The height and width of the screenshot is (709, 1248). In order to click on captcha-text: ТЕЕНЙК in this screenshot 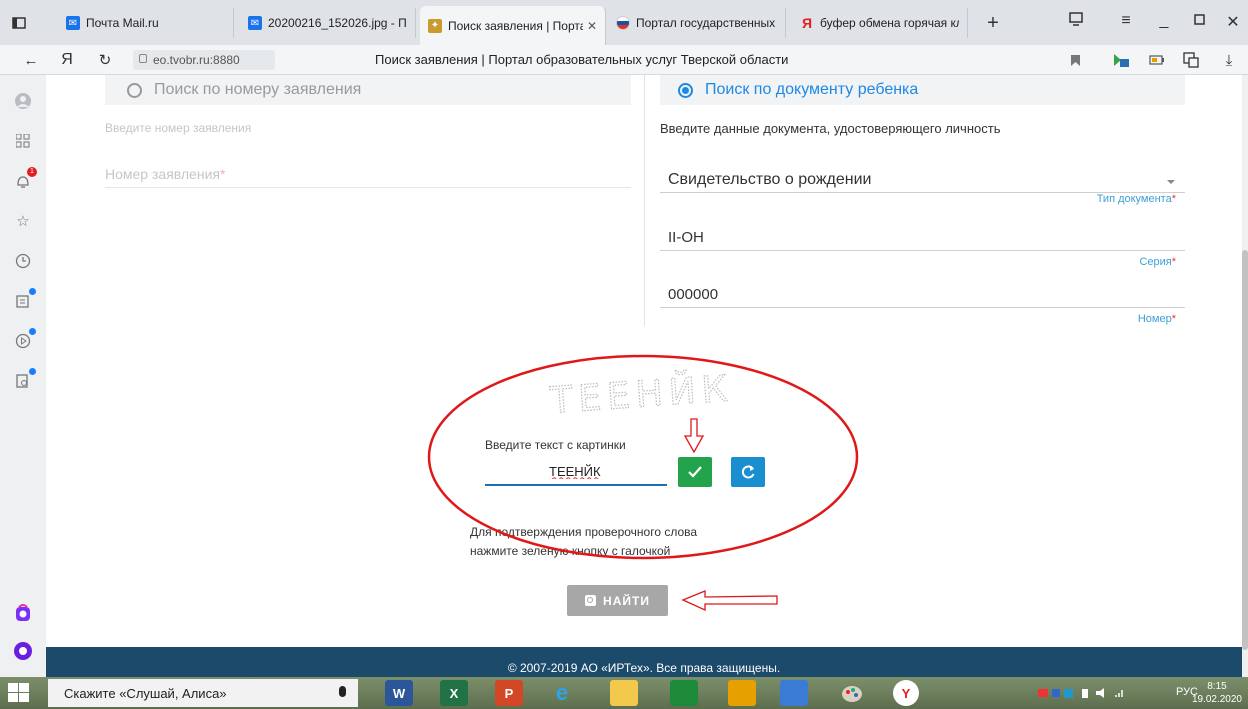, I will do `click(641, 393)`.